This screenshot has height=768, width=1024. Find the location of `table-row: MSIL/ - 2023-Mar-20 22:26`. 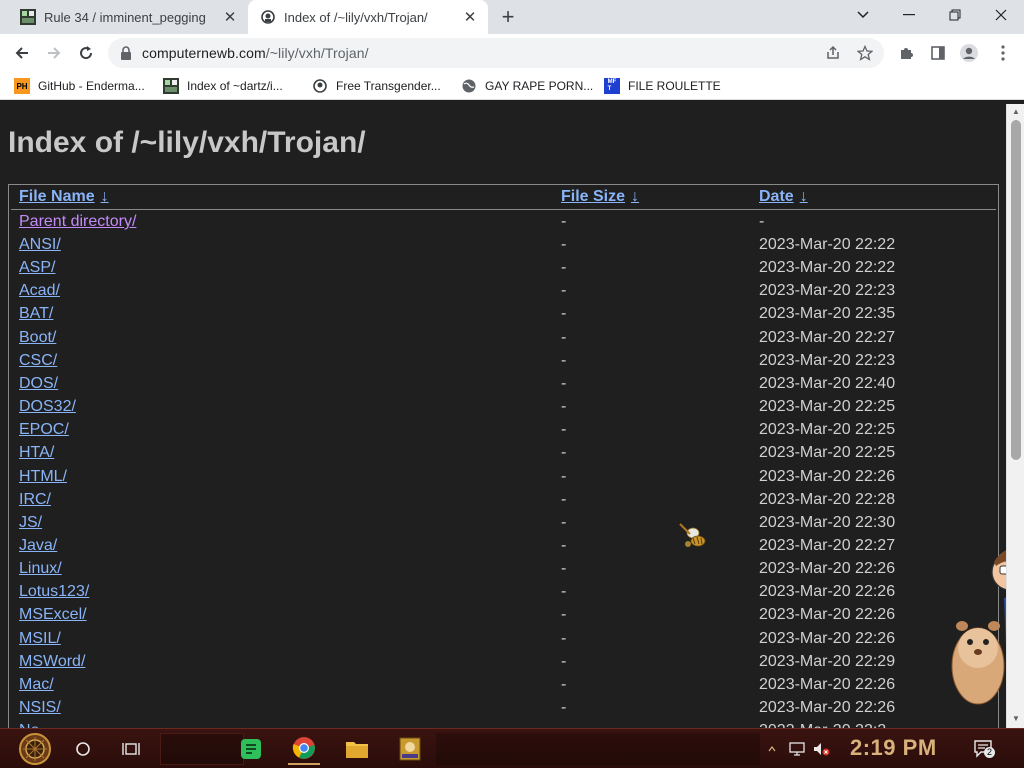

table-row: MSIL/ - 2023-Mar-20 22:26 is located at coordinates (503, 641).